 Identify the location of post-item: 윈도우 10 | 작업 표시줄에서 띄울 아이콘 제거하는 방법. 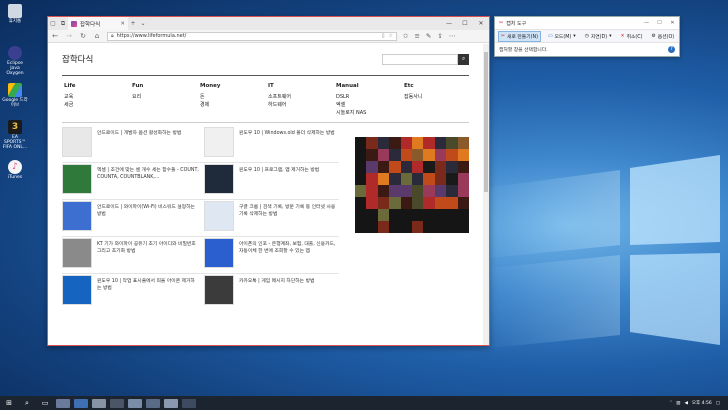
(130, 293).